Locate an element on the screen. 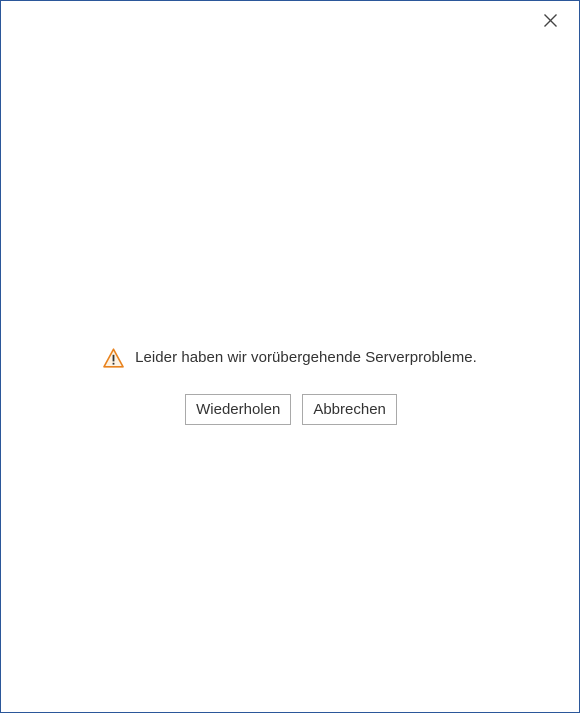 This screenshot has width=580, height=713. warning-icon is located at coordinates (113, 358).